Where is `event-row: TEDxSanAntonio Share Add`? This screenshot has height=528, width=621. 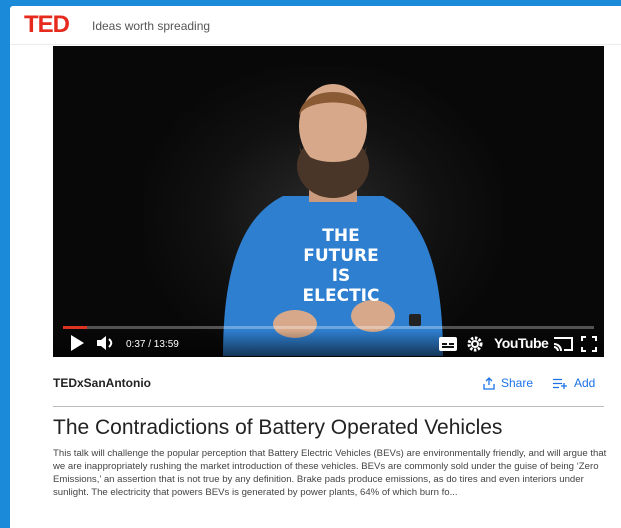 event-row: TEDxSanAntonio Share Add is located at coordinates (328, 386).